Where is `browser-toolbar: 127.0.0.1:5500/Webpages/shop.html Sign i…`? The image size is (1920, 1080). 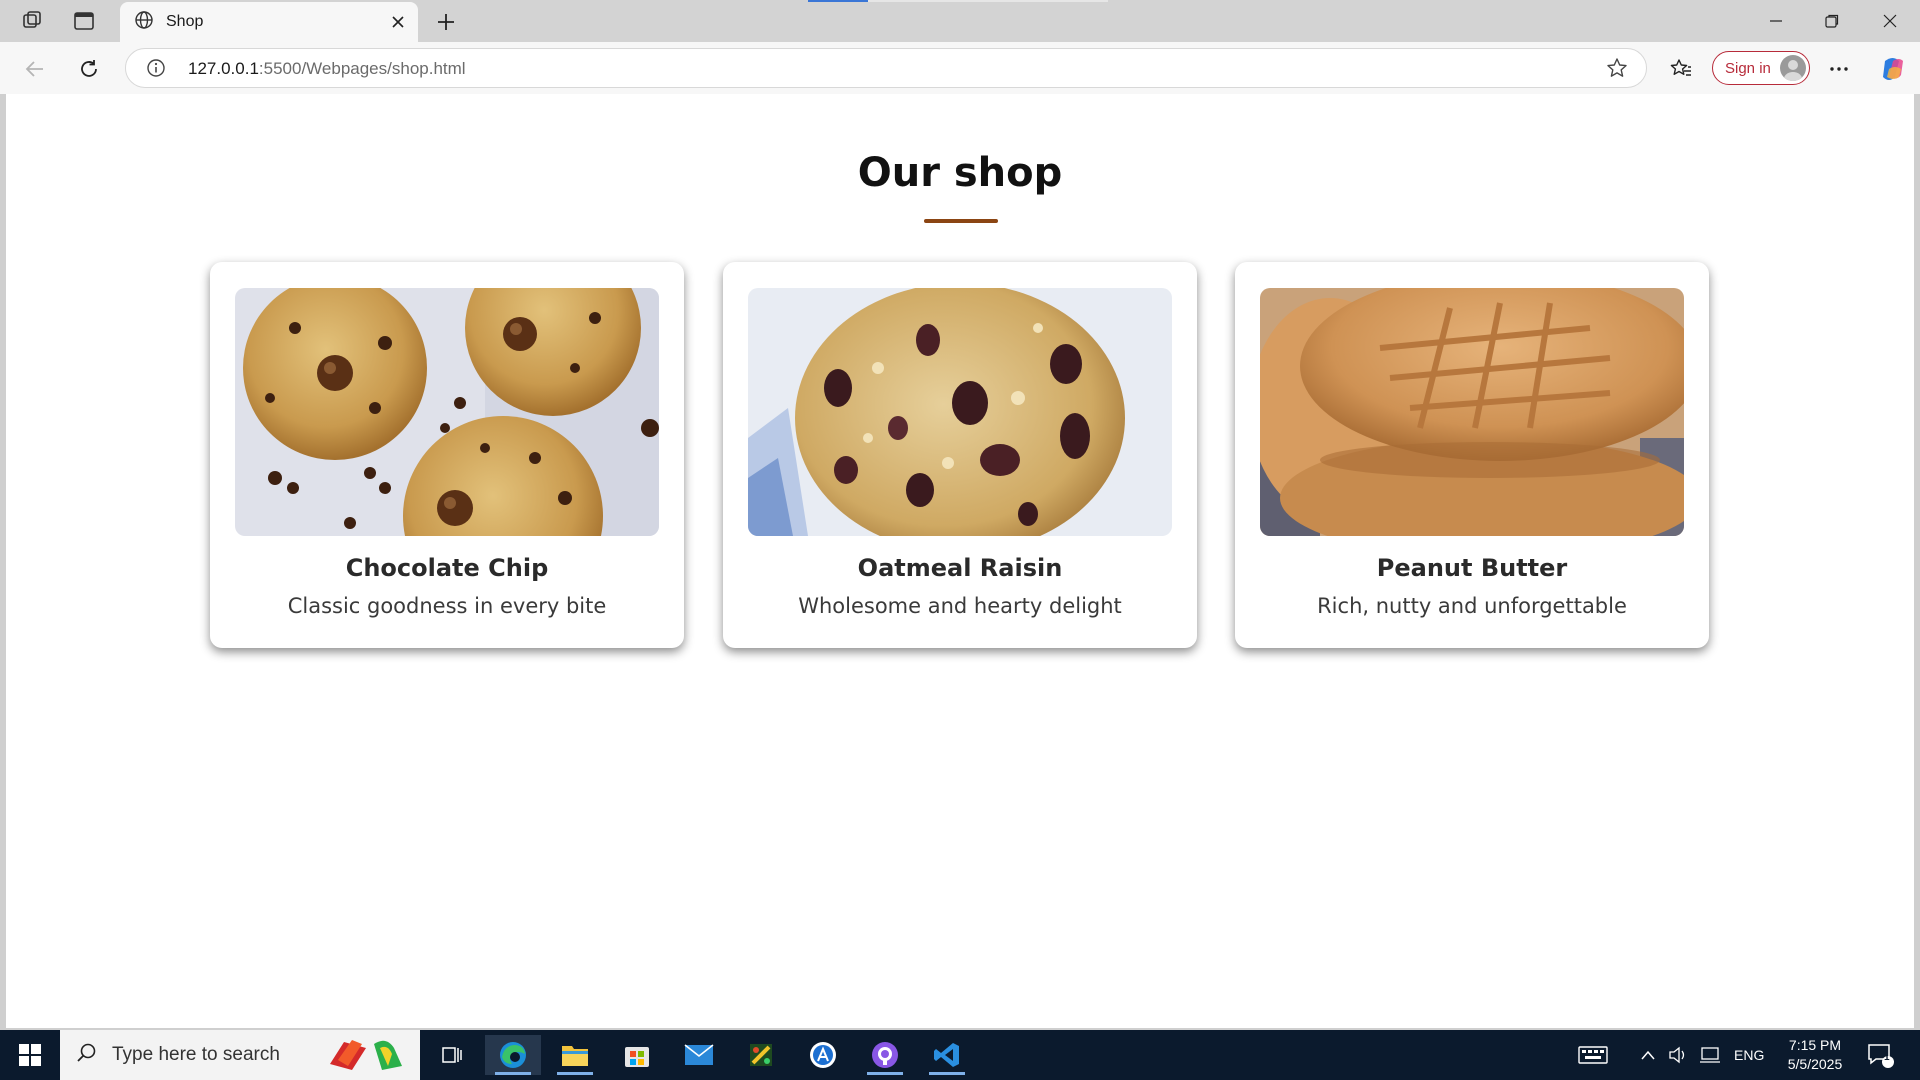
browser-toolbar: 127.0.0.1:5500/Webpages/shop.html Sign i… is located at coordinates (960, 68).